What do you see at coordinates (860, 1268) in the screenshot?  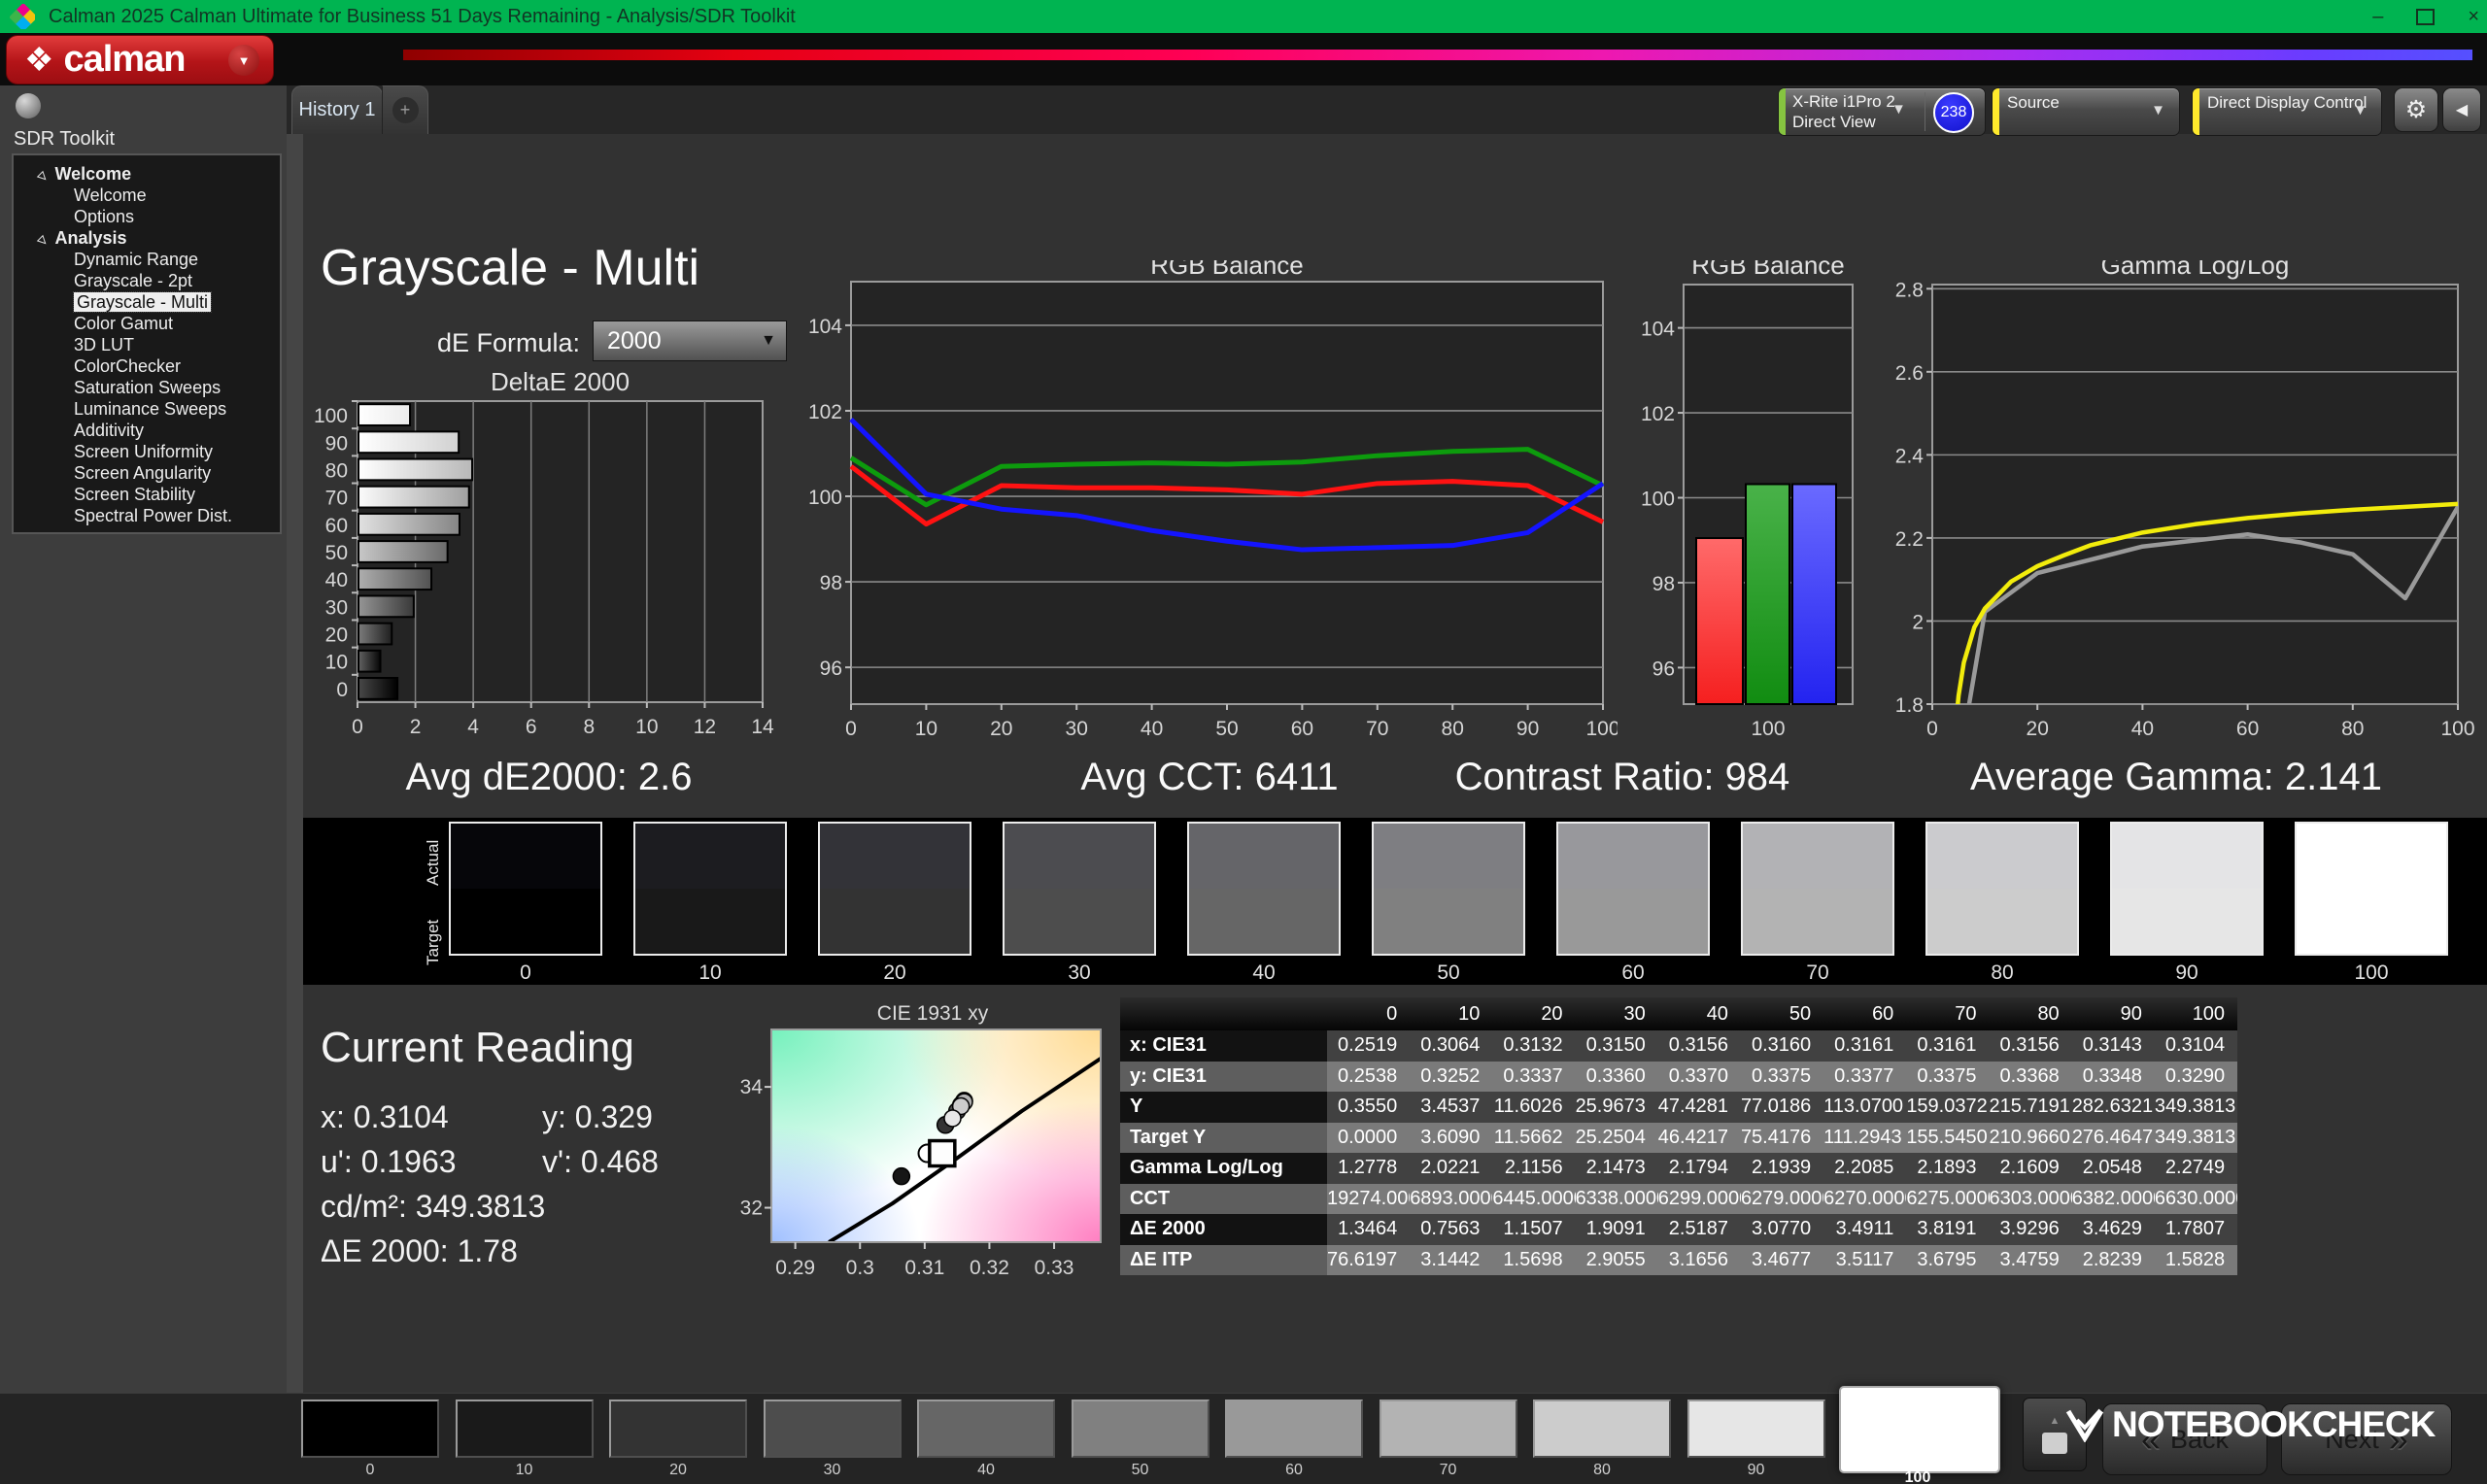 I see `svg-text: 0.3` at bounding box center [860, 1268].